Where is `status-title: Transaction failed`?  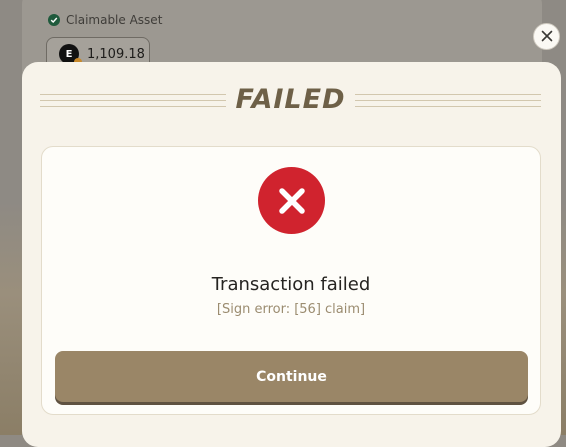 status-title: Transaction failed is located at coordinates (291, 284).